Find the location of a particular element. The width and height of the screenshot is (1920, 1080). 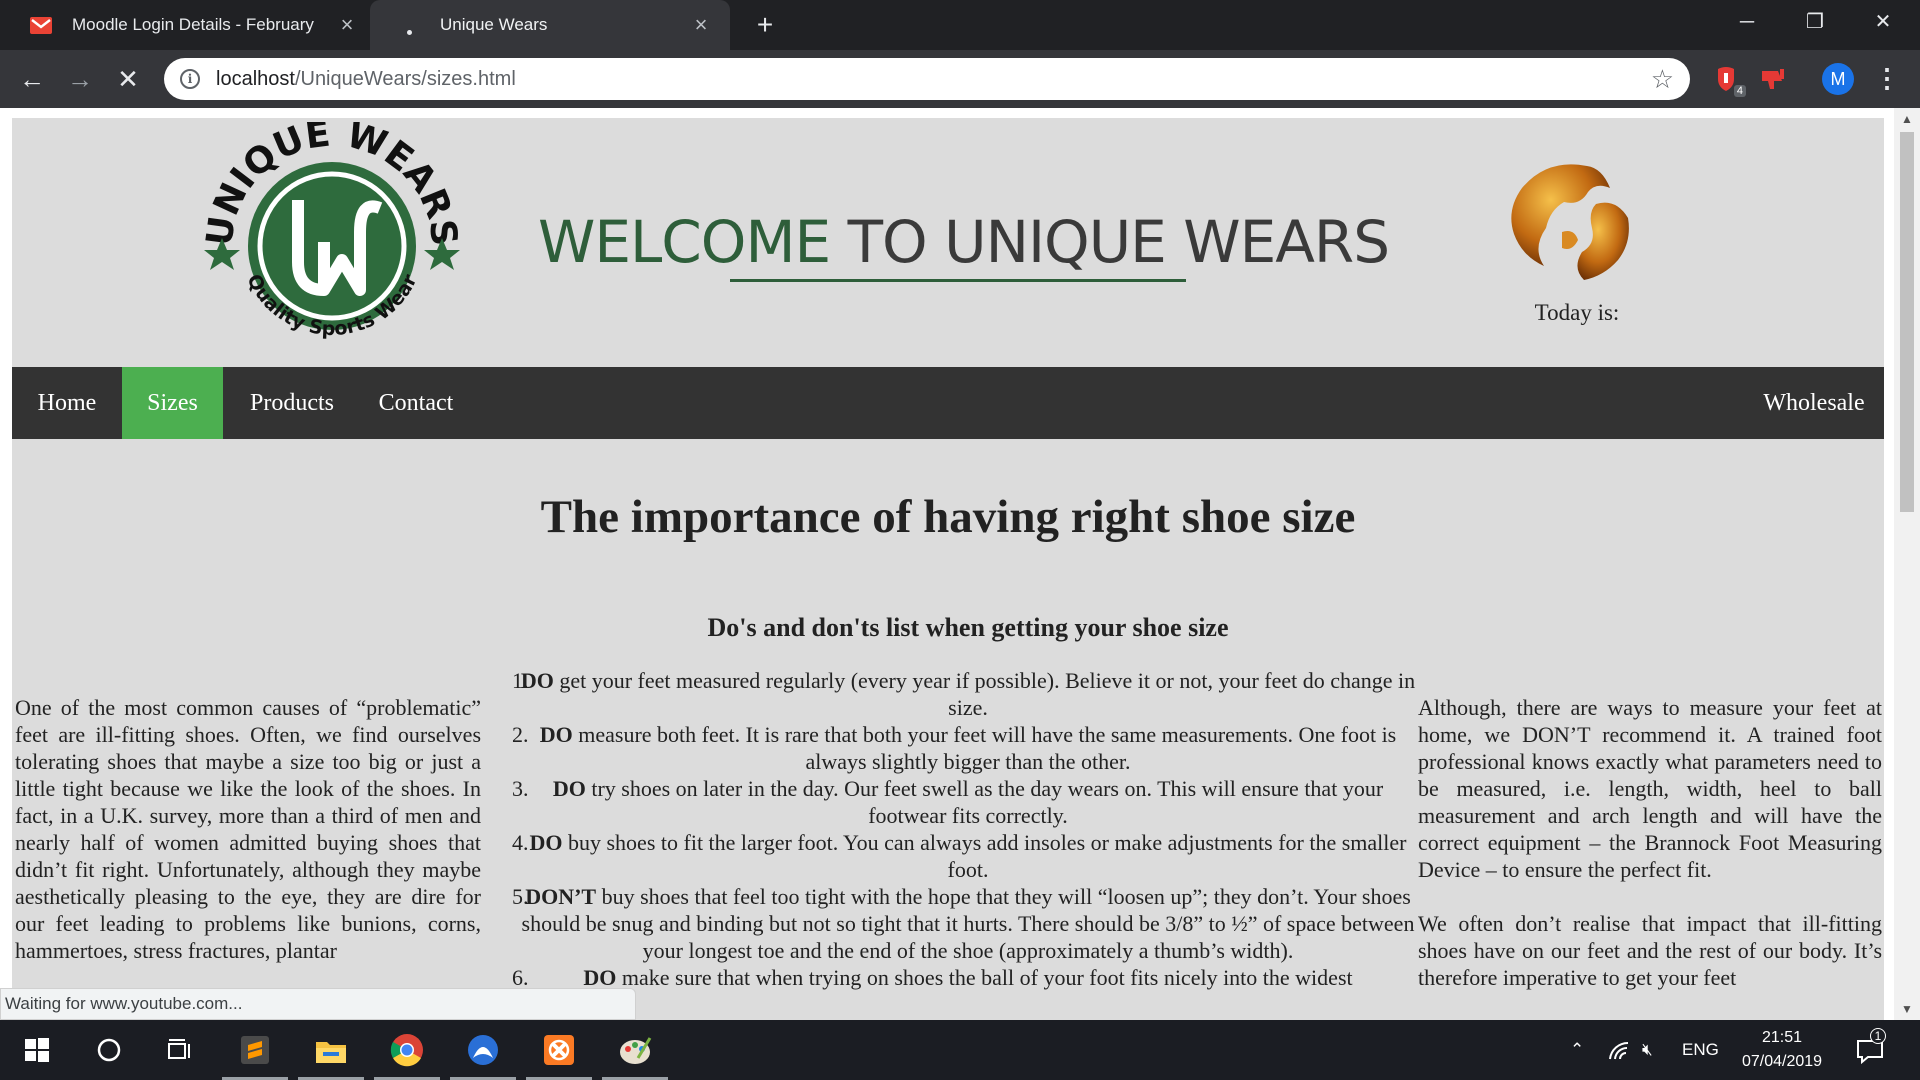

tab-moodle: Moodle Login Details - February × is located at coordinates (196, 25).